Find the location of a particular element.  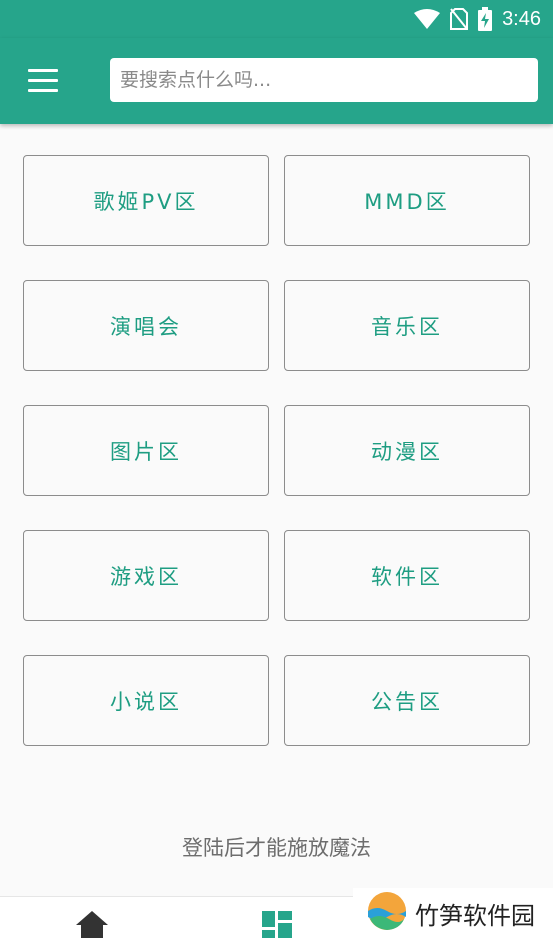

category-button-images: 图片区 is located at coordinates (146, 450).